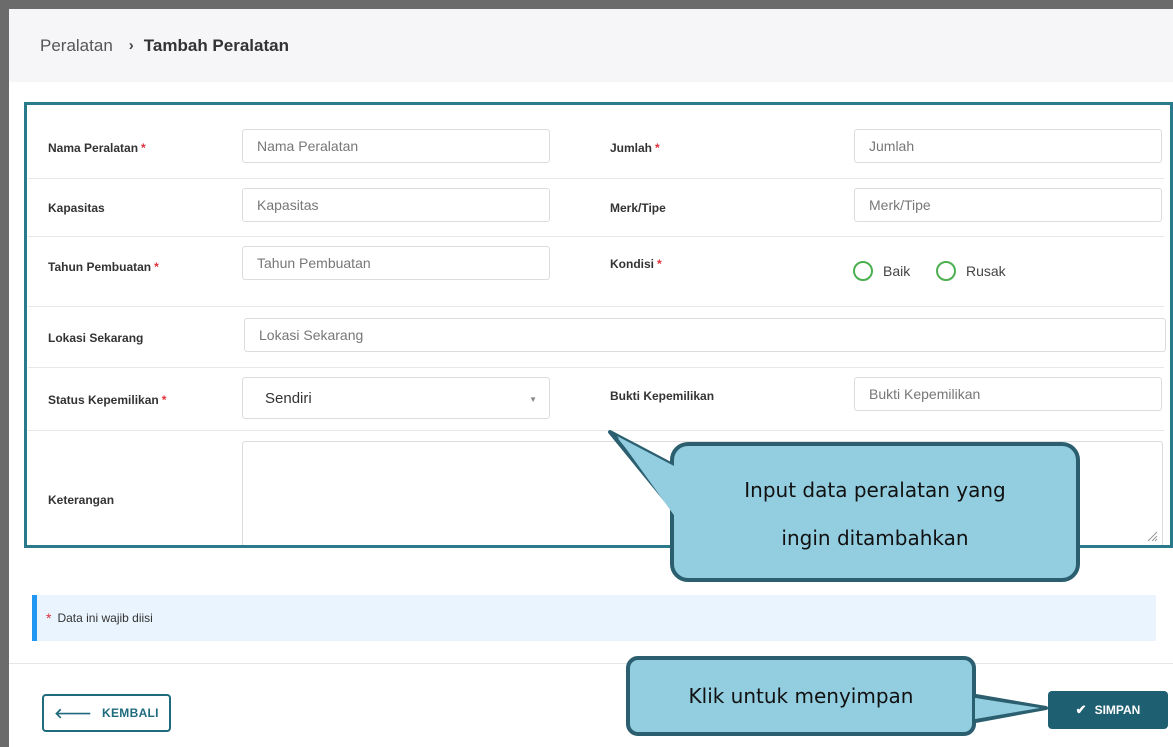 The height and width of the screenshot is (747, 1173). I want to click on kapasitas-input: Kapasitas, so click(396, 205).